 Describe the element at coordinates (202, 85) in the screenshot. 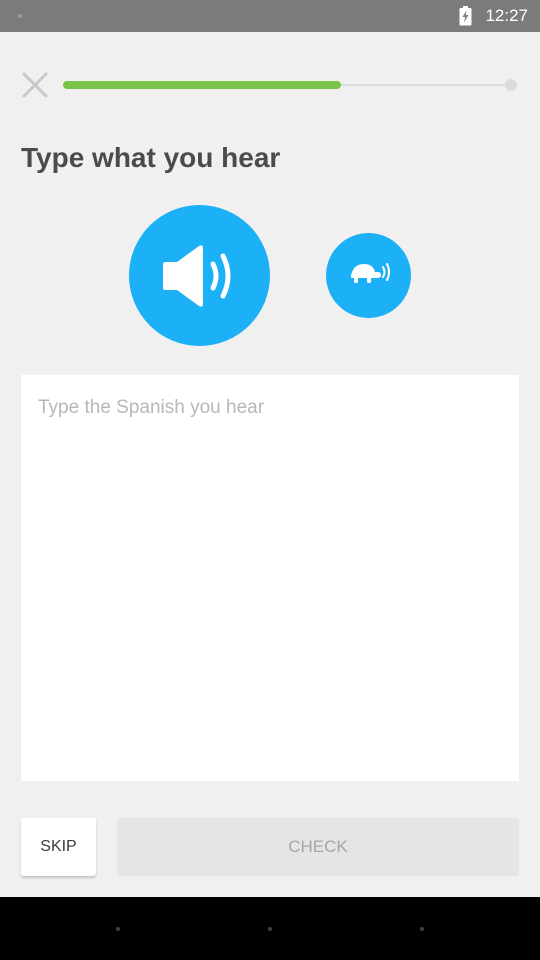

I see `lesson-progress-fill` at that location.